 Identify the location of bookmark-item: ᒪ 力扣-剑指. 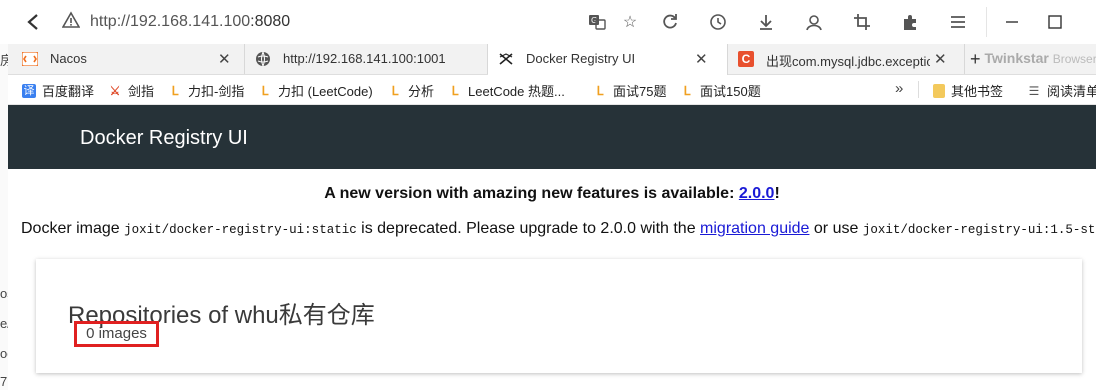
(206, 90).